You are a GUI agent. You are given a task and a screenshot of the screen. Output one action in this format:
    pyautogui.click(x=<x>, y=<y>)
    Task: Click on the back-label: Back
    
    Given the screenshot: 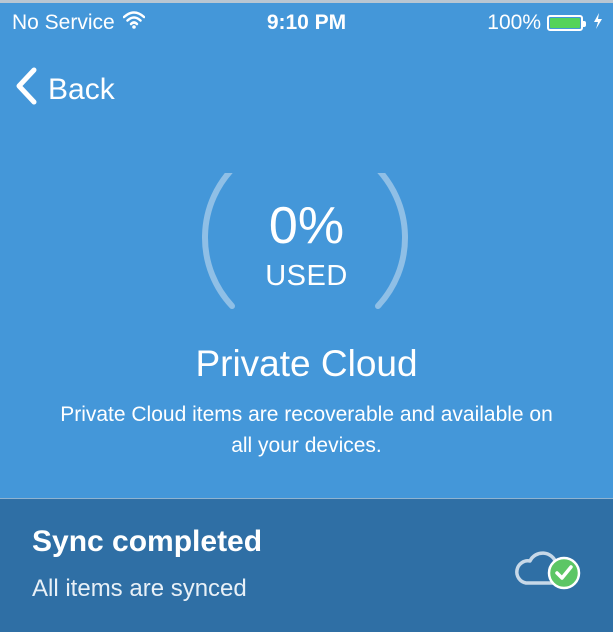 What is the action you would take?
    pyautogui.click(x=81, y=89)
    